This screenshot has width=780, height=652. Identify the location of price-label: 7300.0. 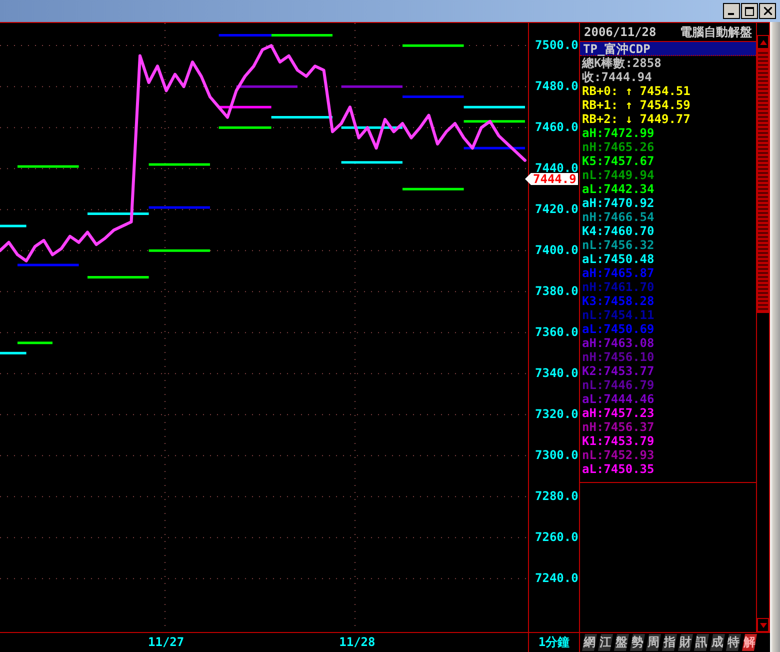
(556, 455).